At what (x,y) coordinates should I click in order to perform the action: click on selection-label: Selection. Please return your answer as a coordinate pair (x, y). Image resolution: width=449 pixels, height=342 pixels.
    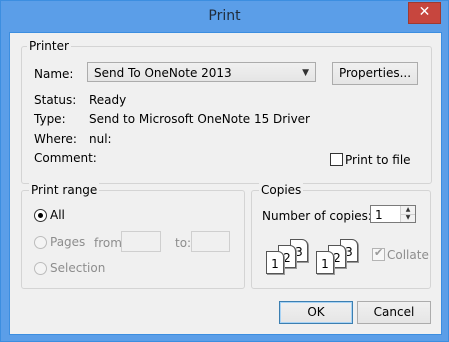
    Looking at the image, I should click on (77, 268).